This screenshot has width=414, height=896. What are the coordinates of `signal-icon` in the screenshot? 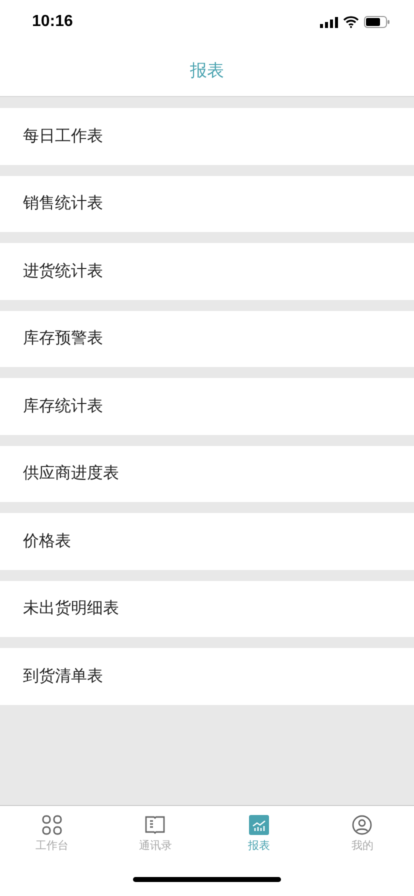 It's located at (329, 22).